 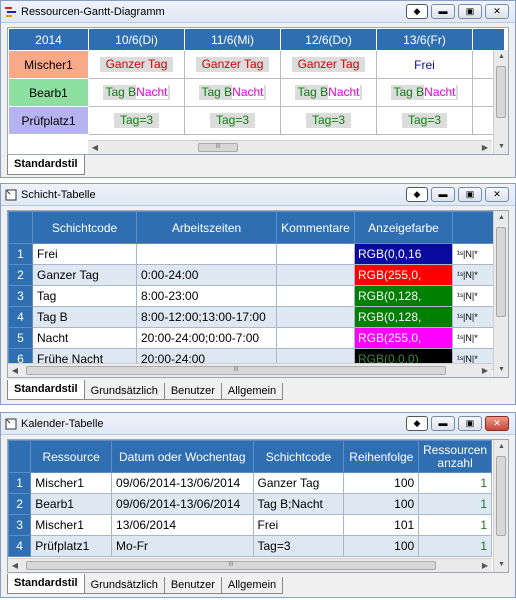 What do you see at coordinates (71, 456) in the screenshot?
I see `column-header: Ressource` at bounding box center [71, 456].